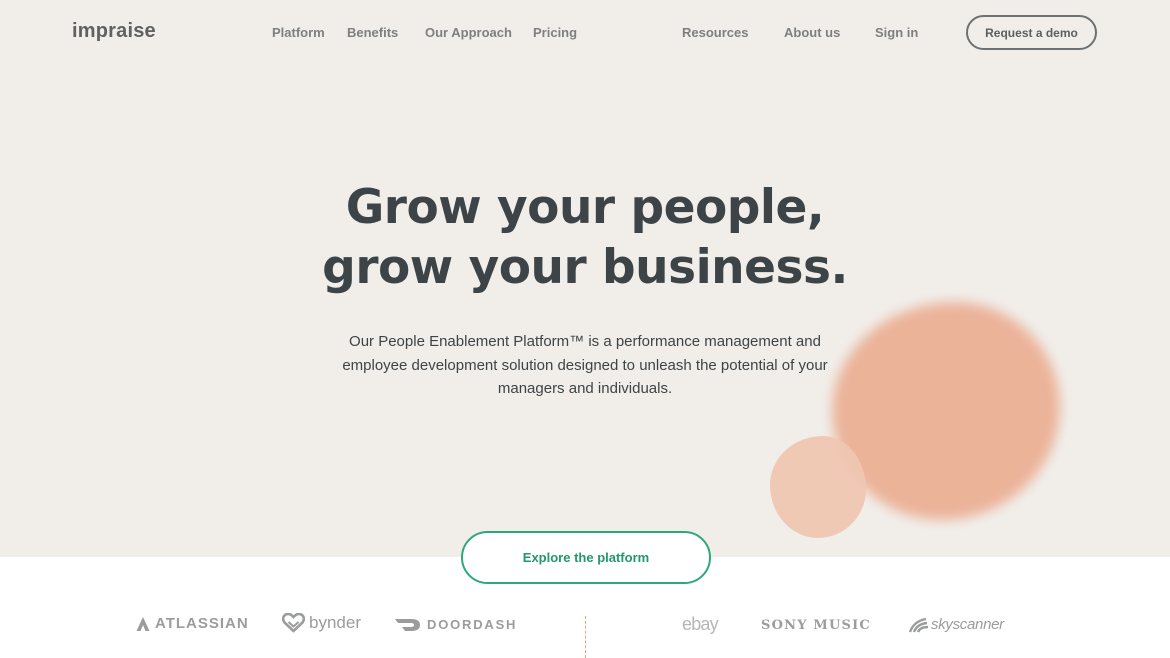 This screenshot has height=658, width=1170. I want to click on decorative-blob-small, so click(818, 487).